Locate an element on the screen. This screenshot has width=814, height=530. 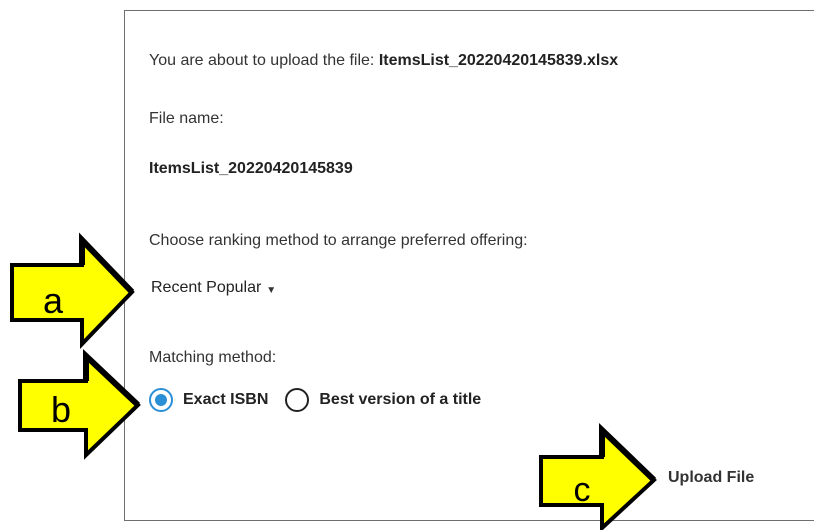
callout-c-label: c is located at coordinates (582, 490).